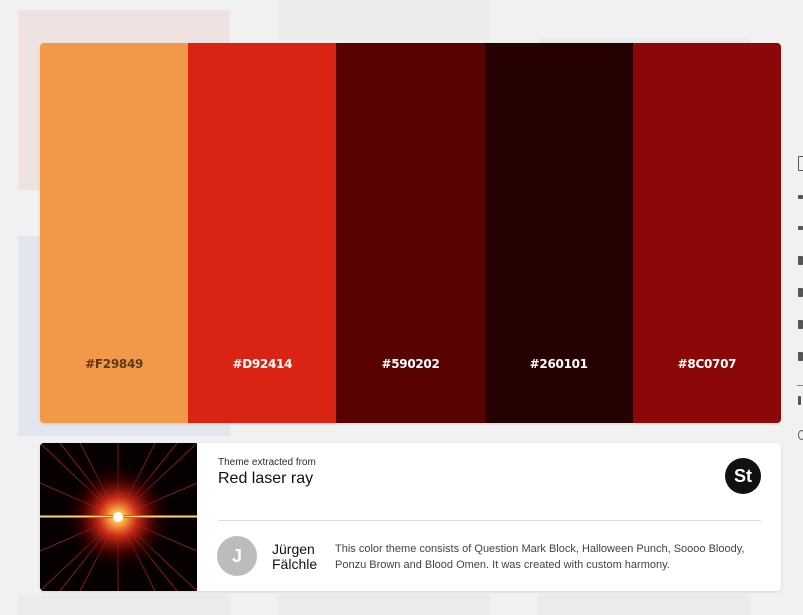 Image resolution: width=803 pixels, height=615 pixels. I want to click on copy-icon, so click(800, 163).